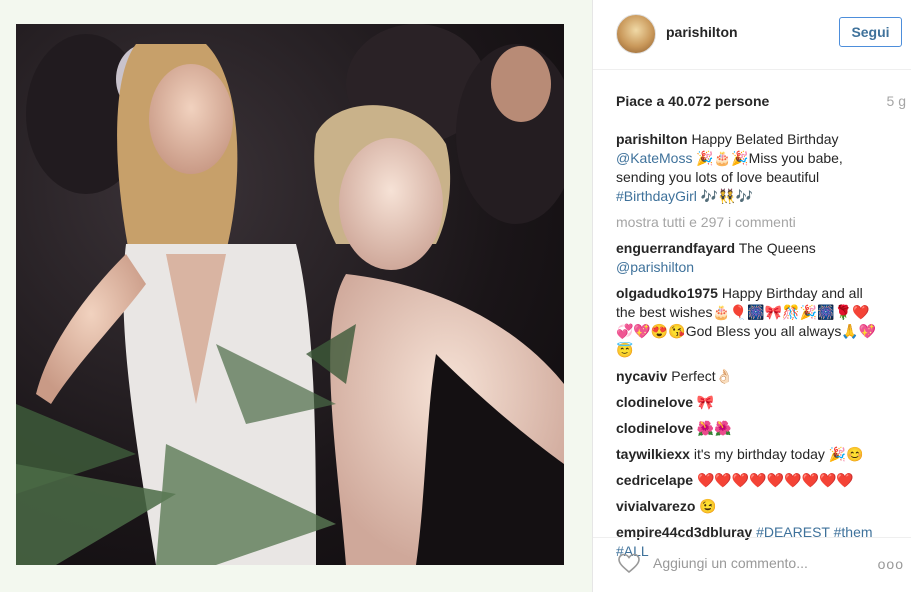 Image resolution: width=911 pixels, height=592 pixels. What do you see at coordinates (692, 101) in the screenshot?
I see `likes-count: Piace a 40.072 persone` at bounding box center [692, 101].